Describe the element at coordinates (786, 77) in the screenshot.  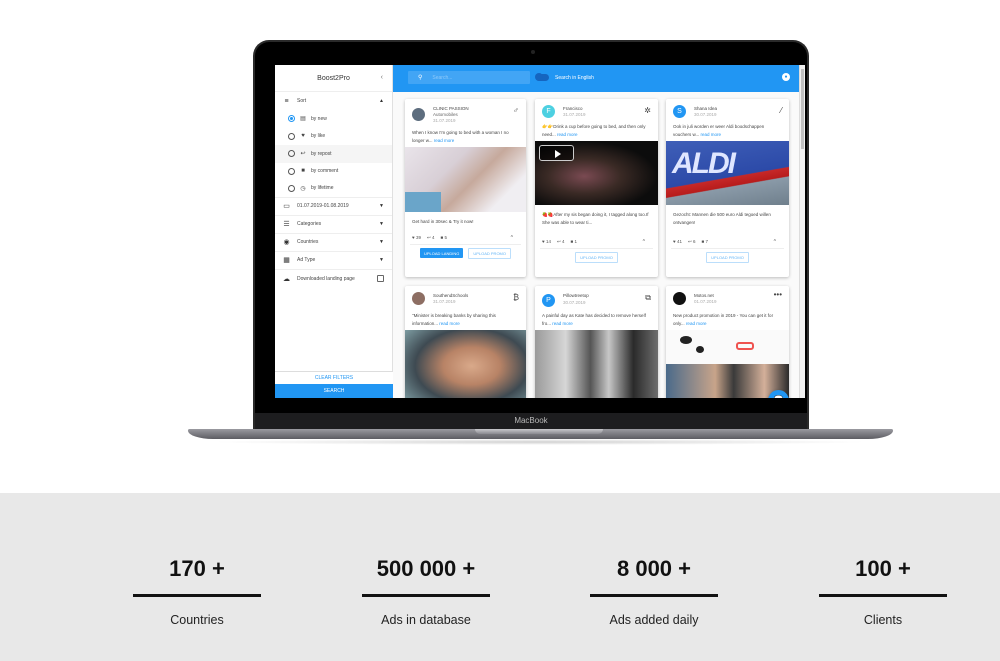
I see `account-icon: ●` at that location.